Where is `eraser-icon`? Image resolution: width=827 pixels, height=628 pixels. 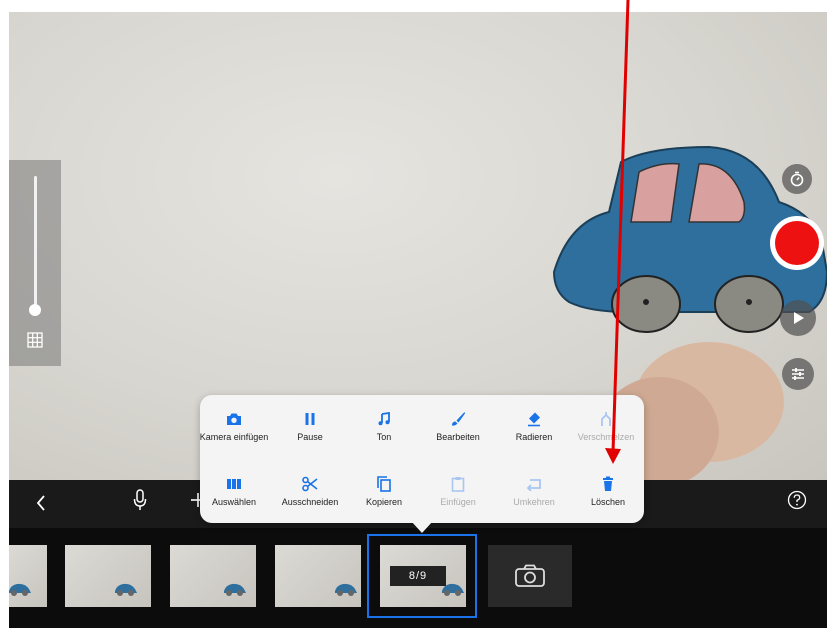
eraser-icon is located at coordinates (534, 419).